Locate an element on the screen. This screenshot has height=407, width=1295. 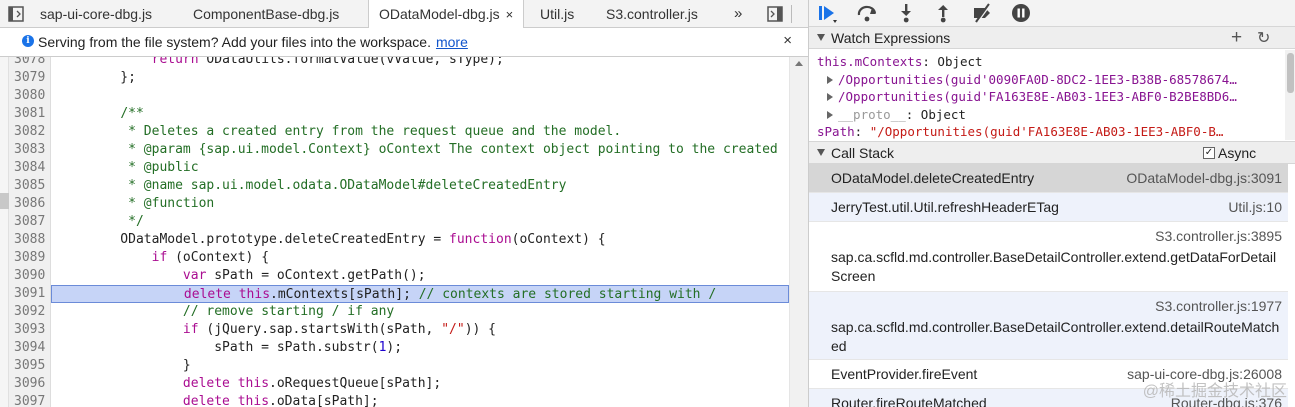
frame-function: Router.fireRouteMatched is located at coordinates (909, 401).